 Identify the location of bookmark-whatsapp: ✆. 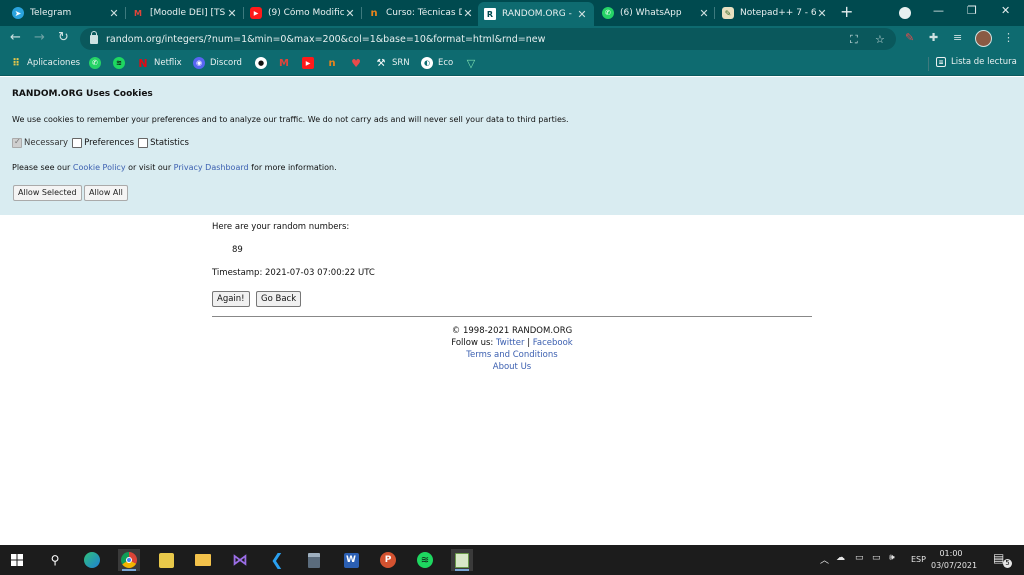
(97, 63).